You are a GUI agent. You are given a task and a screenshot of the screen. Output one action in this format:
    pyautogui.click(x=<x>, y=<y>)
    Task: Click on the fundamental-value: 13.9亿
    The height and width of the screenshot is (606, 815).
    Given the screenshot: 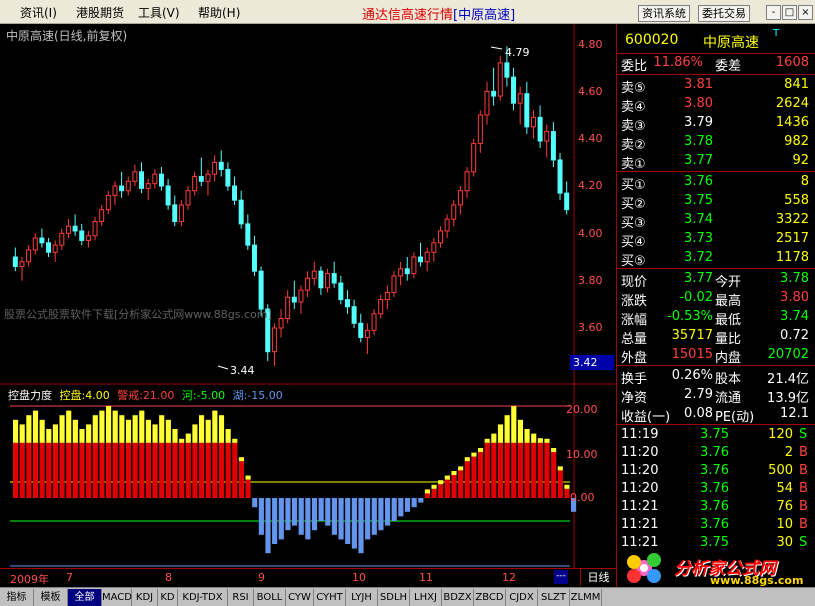 What is the action you would take?
    pyautogui.click(x=788, y=398)
    